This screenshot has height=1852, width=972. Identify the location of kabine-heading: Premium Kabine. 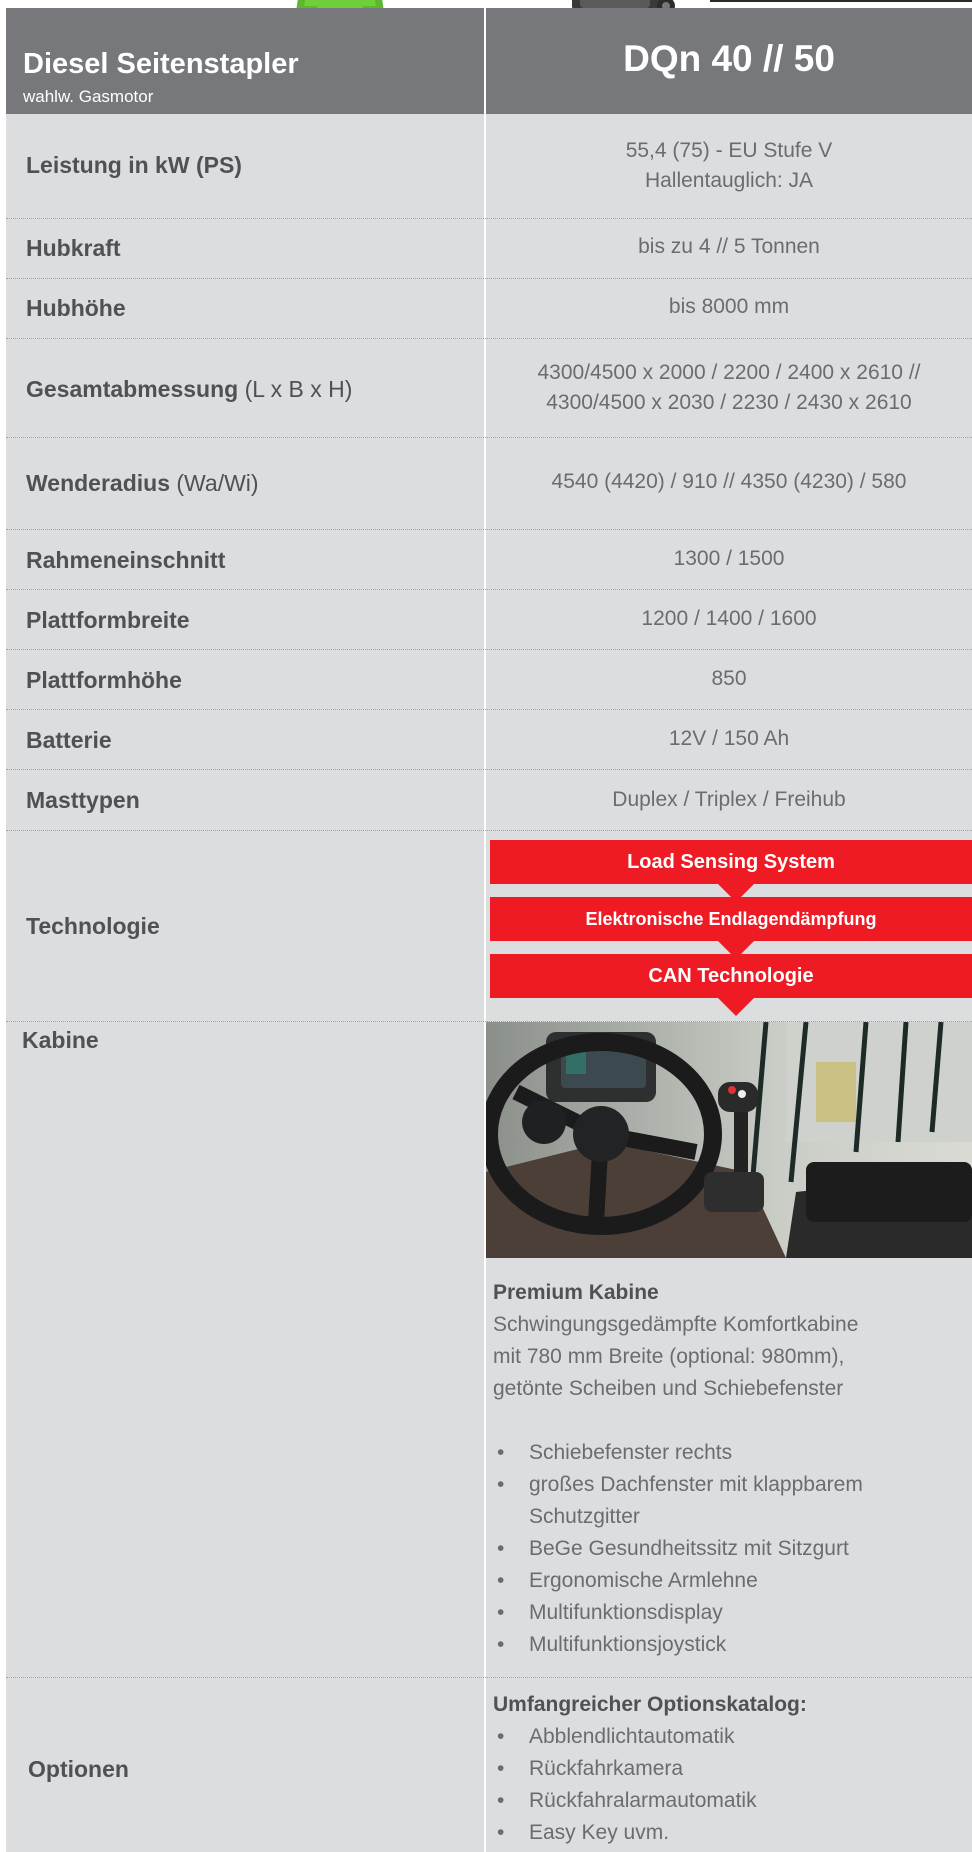
(576, 1292).